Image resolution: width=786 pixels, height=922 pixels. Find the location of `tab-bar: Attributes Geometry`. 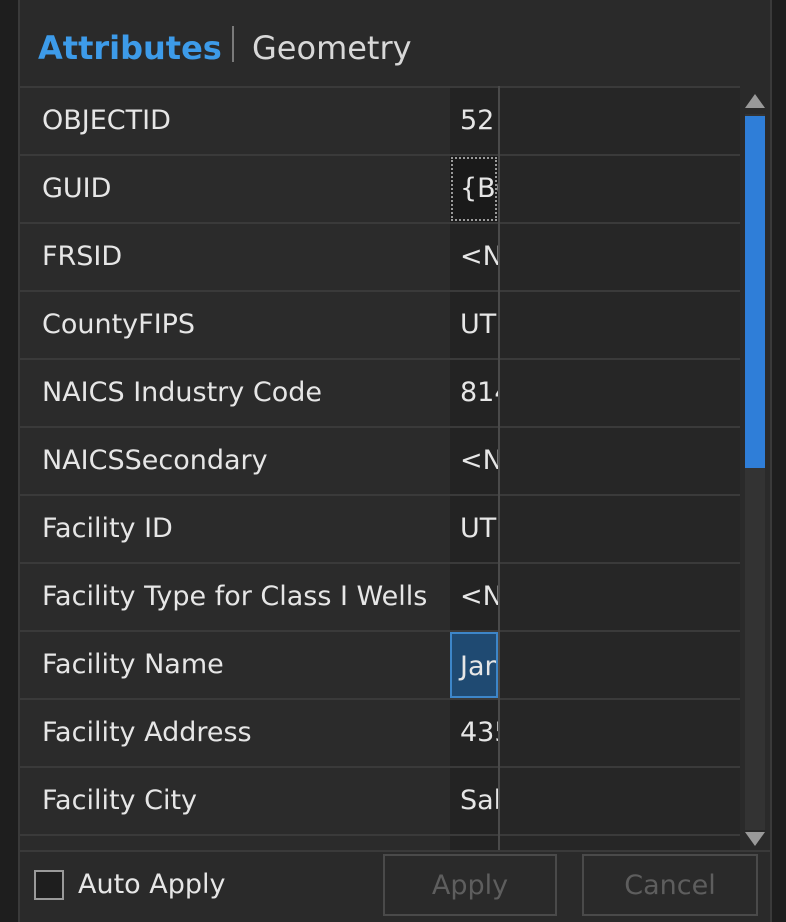

tab-bar: Attributes Geometry is located at coordinates (395, 43).